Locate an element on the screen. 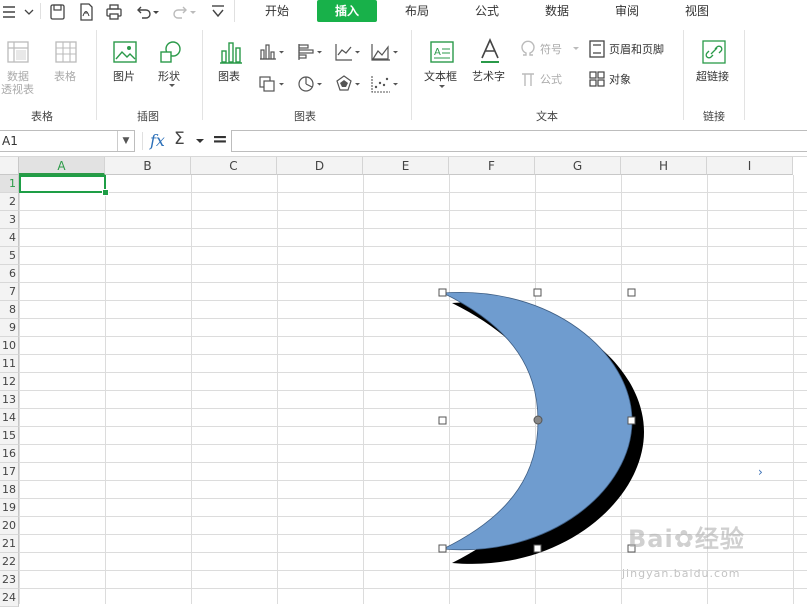 This screenshot has width=807, height=607. selection-handle-top-right is located at coordinates (631, 292).